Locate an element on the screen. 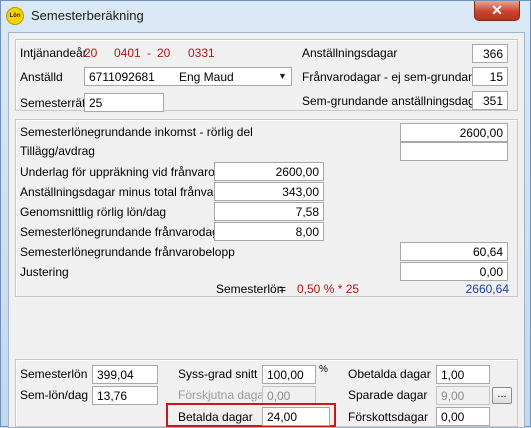 This screenshot has height=428, width=531. franvarodagar-ej-semgrundande-field: 15 is located at coordinates (490, 76).